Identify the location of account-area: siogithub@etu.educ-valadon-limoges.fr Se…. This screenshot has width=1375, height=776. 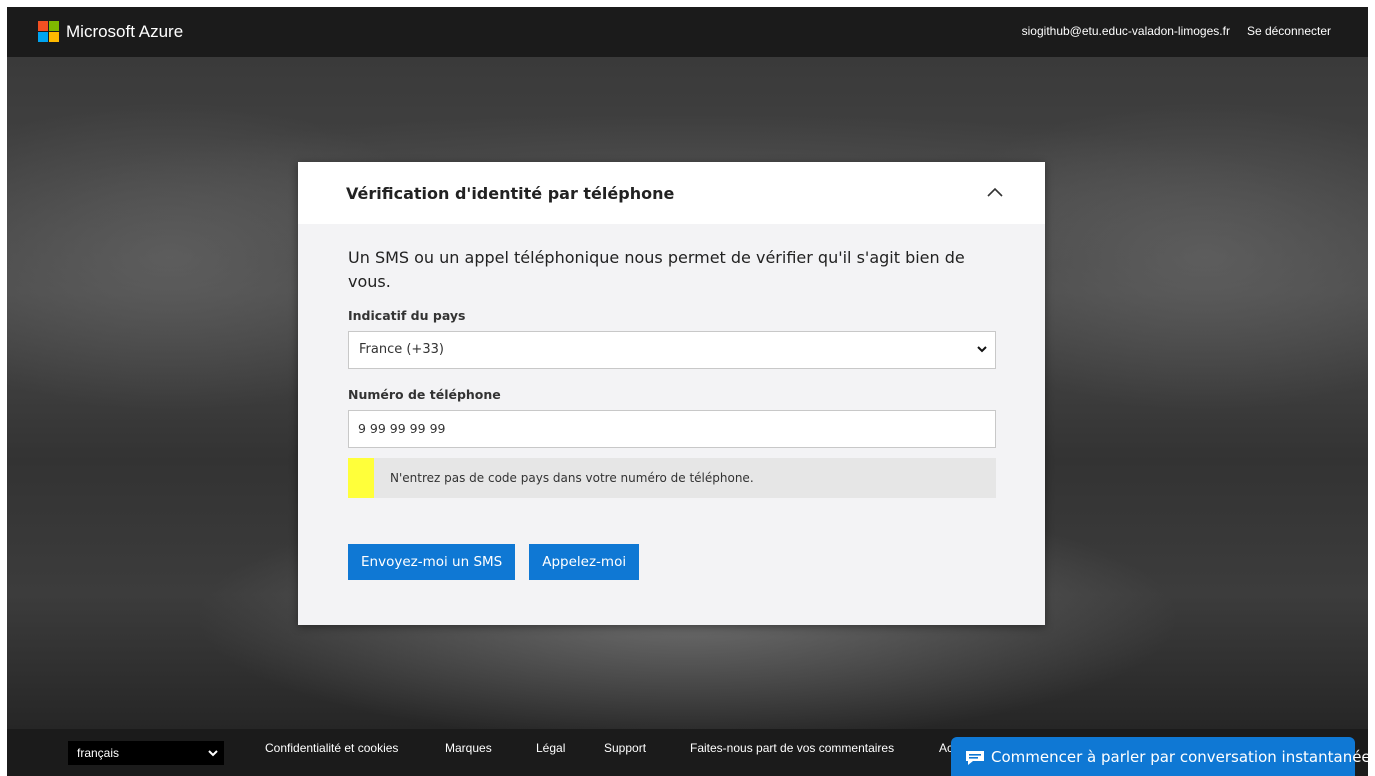
(1176, 31).